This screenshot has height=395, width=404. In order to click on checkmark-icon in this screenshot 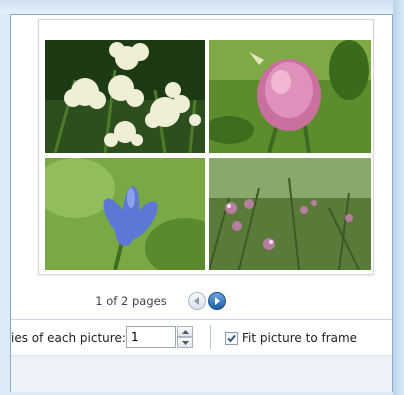, I will do `click(231, 338)`.